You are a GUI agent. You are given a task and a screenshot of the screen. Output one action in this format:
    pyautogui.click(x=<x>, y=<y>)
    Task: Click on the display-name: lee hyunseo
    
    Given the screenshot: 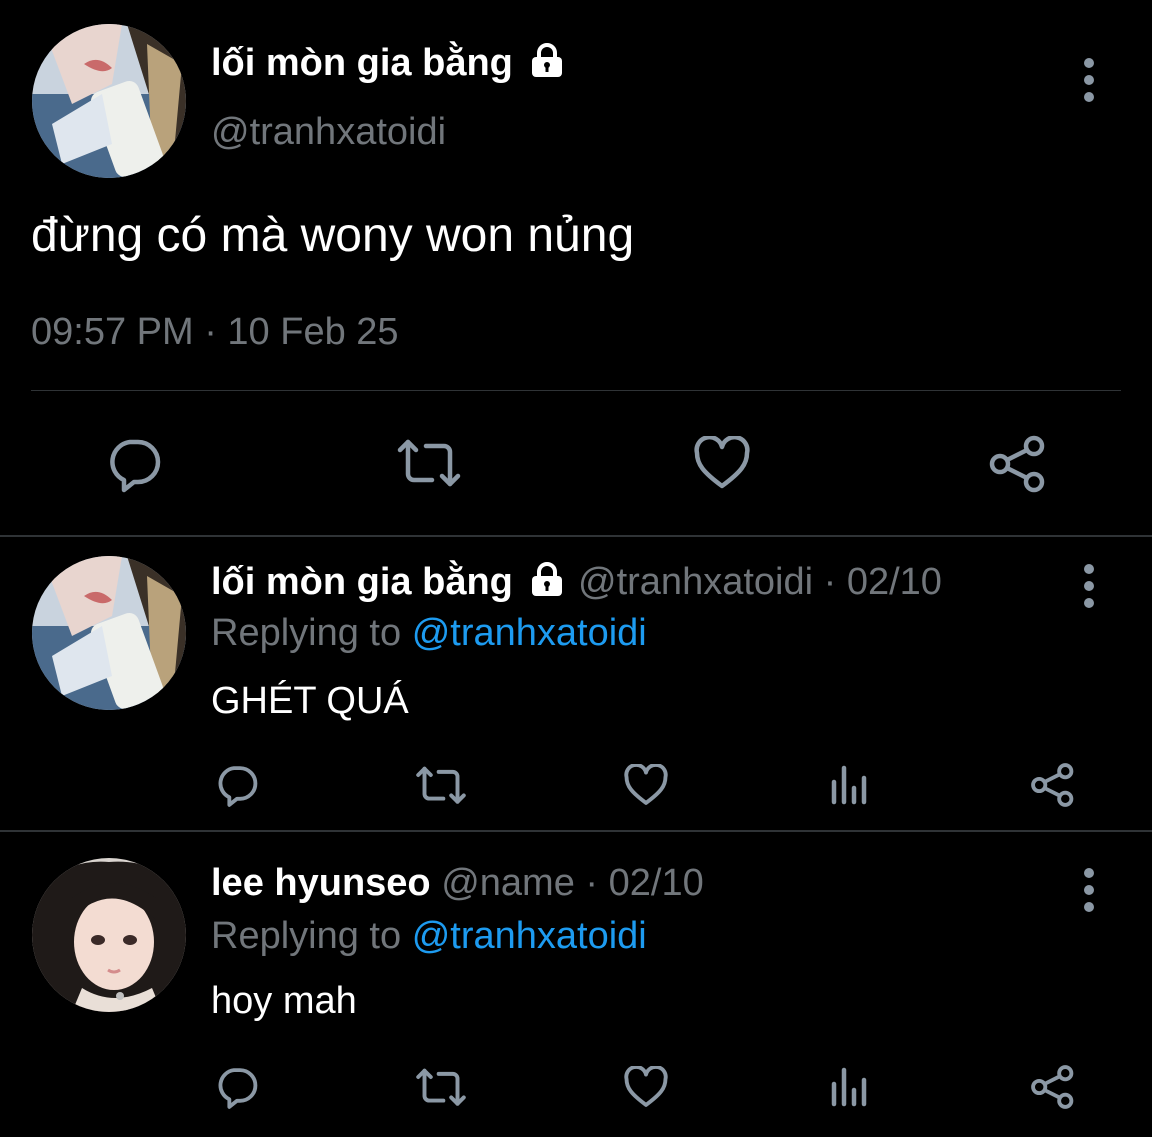 What is the action you would take?
    pyautogui.click(x=321, y=883)
    